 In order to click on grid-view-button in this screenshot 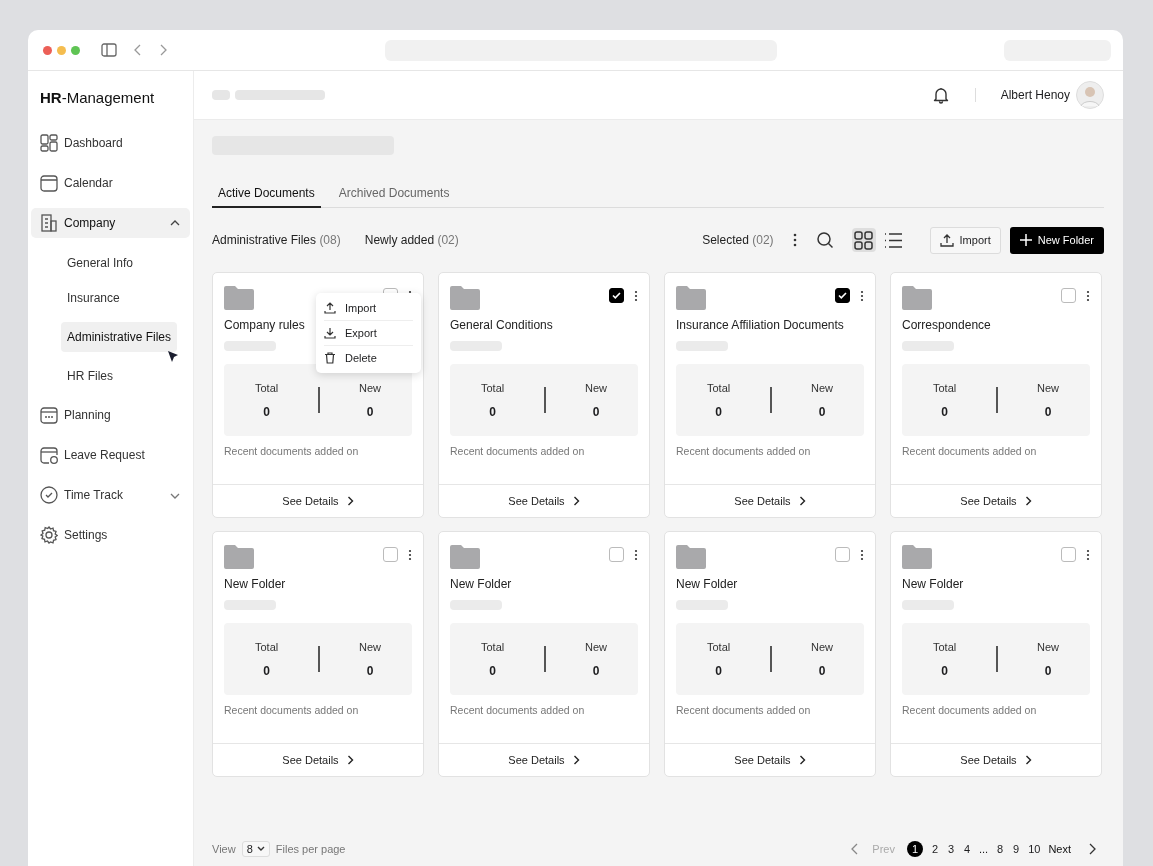, I will do `click(863, 240)`.